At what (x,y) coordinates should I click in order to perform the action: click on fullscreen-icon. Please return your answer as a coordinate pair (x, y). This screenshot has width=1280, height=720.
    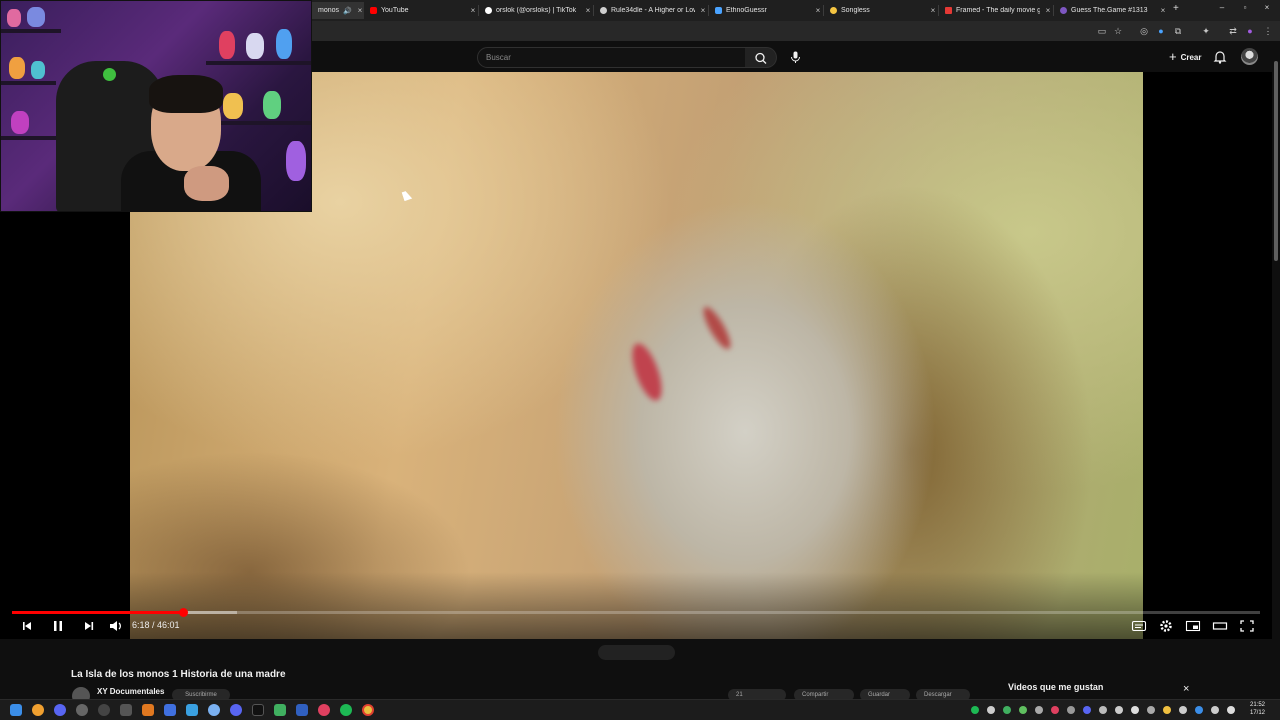
    Looking at the image, I should click on (1247, 626).